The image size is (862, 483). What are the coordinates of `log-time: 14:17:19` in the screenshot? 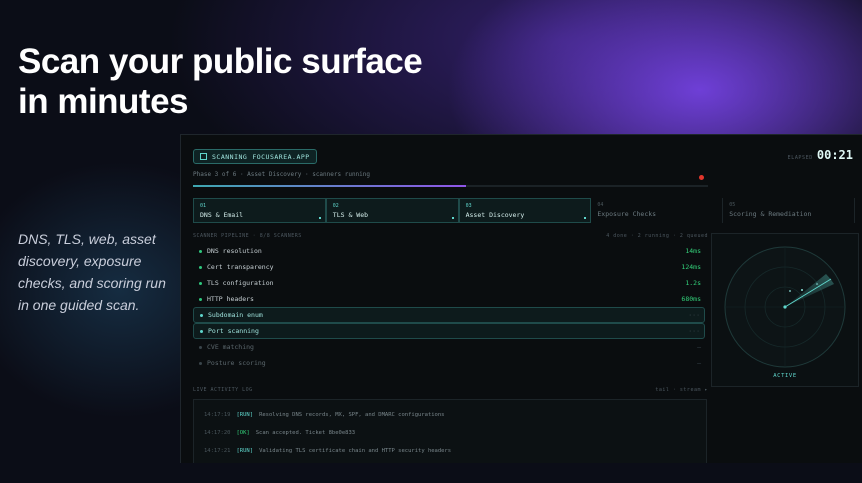 It's located at (217, 415).